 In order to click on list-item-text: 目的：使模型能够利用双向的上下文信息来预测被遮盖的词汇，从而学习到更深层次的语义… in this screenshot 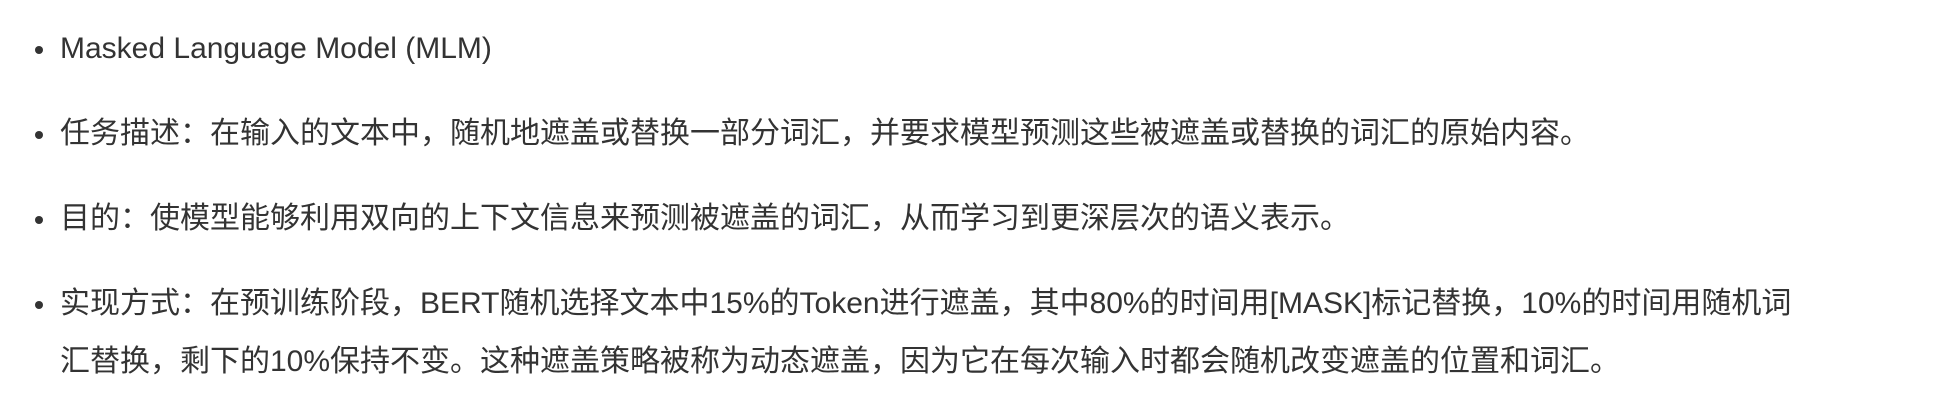, I will do `click(705, 218)`.